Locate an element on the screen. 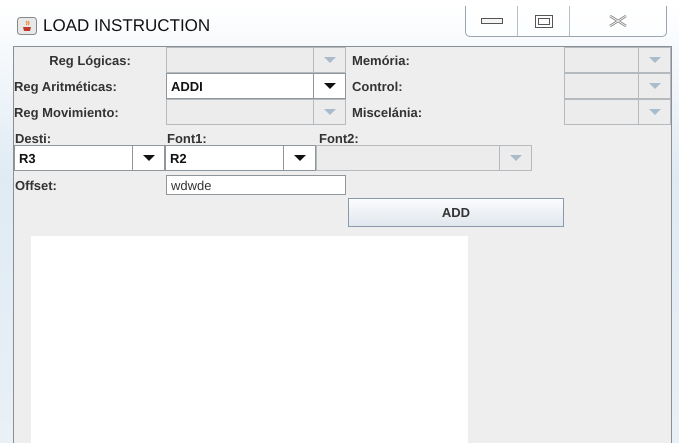  field-label: Reg Lógicas: is located at coordinates (90, 60).